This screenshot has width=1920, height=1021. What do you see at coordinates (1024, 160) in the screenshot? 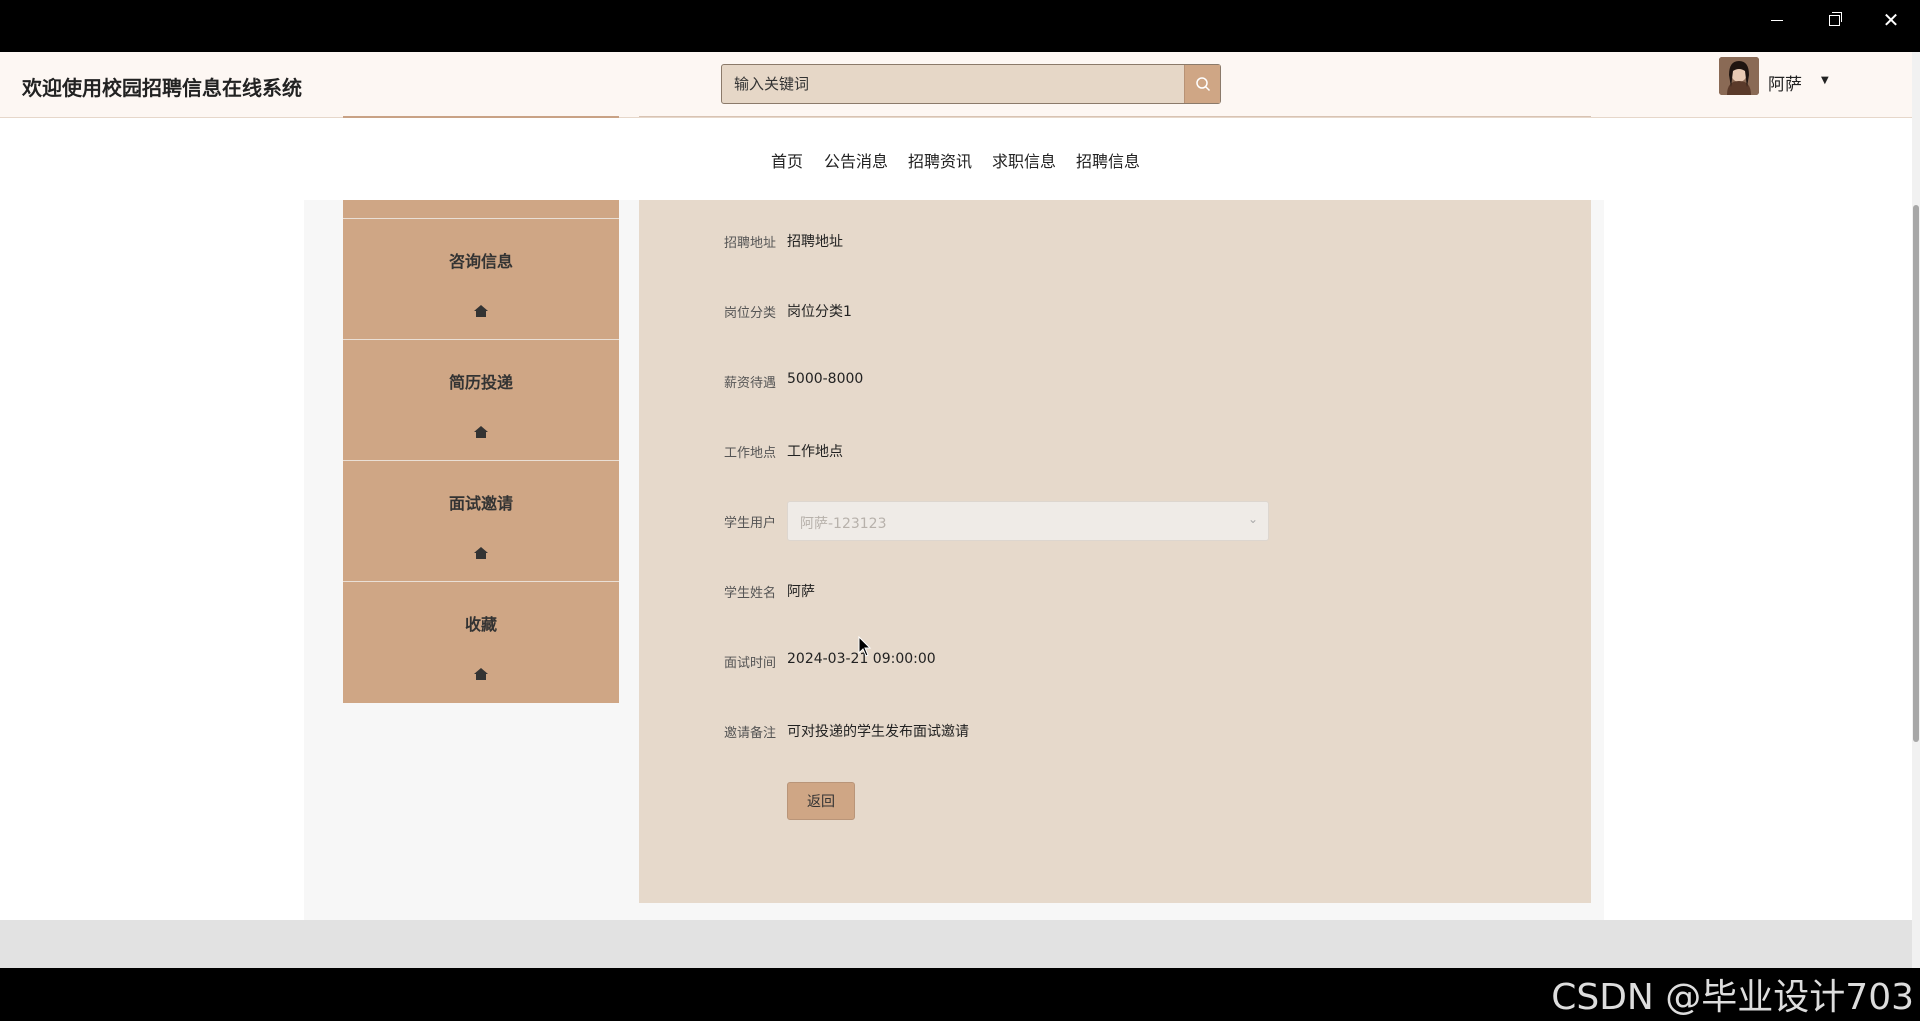
I see `nav-item-job-seeking: 求职信息` at bounding box center [1024, 160].